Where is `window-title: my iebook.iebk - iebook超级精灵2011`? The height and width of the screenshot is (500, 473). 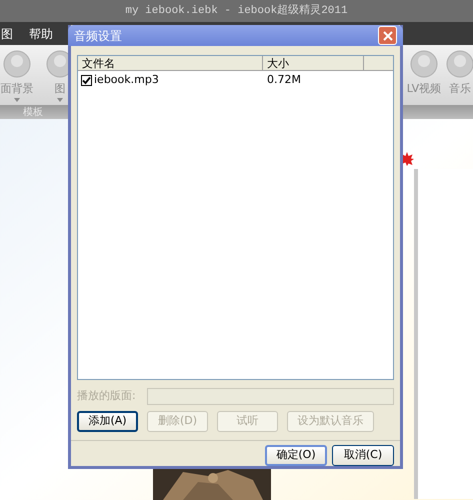 window-title: my iebook.iebk - iebook超级精灵2011 is located at coordinates (236, 11).